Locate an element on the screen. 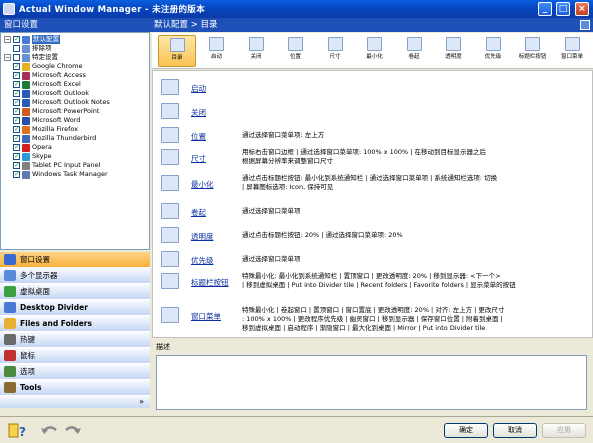 The width and height of the screenshot is (593, 443). settings-row-link: 标题栏按钮 is located at coordinates (210, 282).